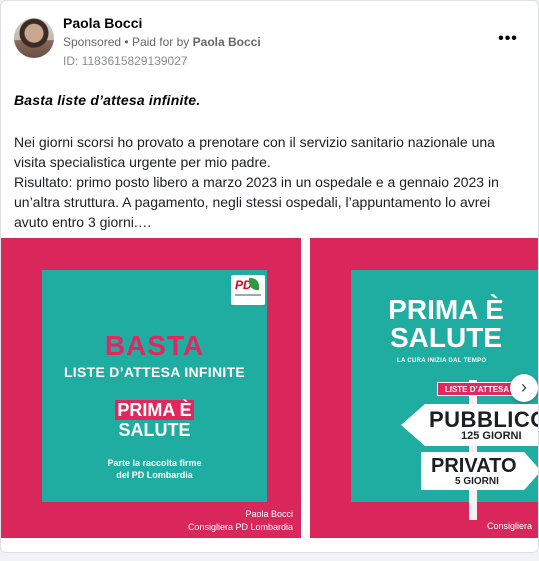  Describe the element at coordinates (154, 410) in the screenshot. I see `brand-top: PRIMA È` at that location.